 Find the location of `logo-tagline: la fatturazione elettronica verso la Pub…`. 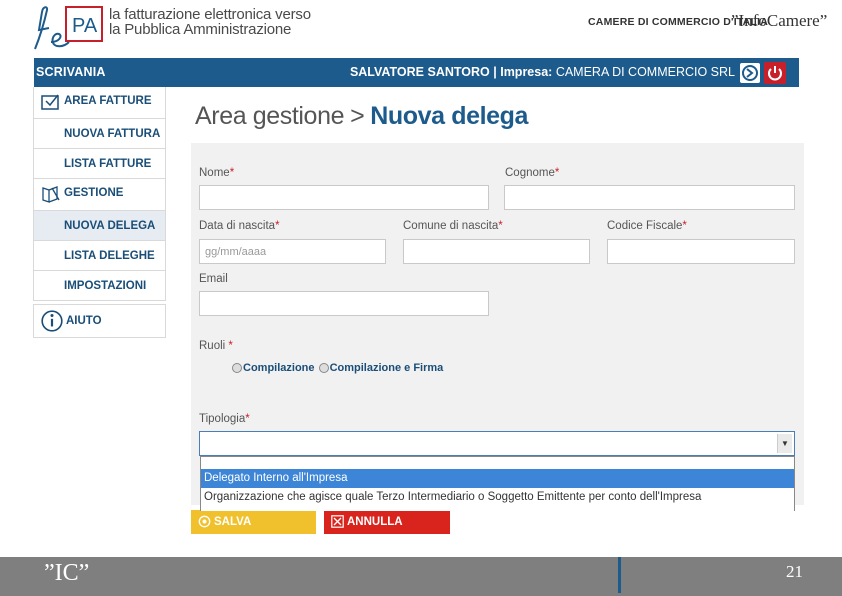

logo-tagline: la fatturazione elettronica verso la Pub… is located at coordinates (210, 22).